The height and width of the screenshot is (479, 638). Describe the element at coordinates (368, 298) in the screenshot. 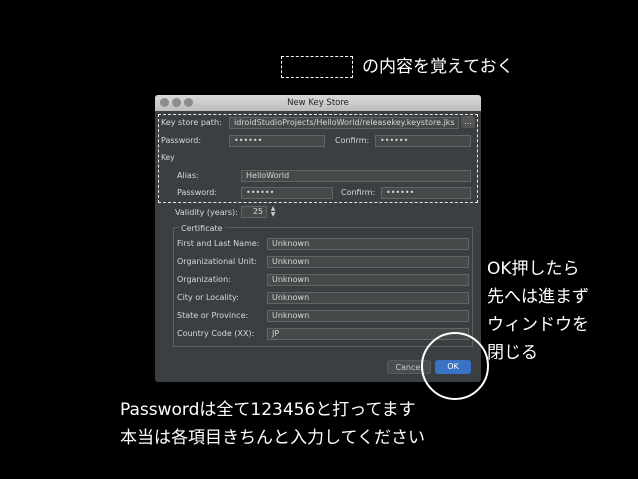

I see `cert-input-city-locality: Unknown` at that location.